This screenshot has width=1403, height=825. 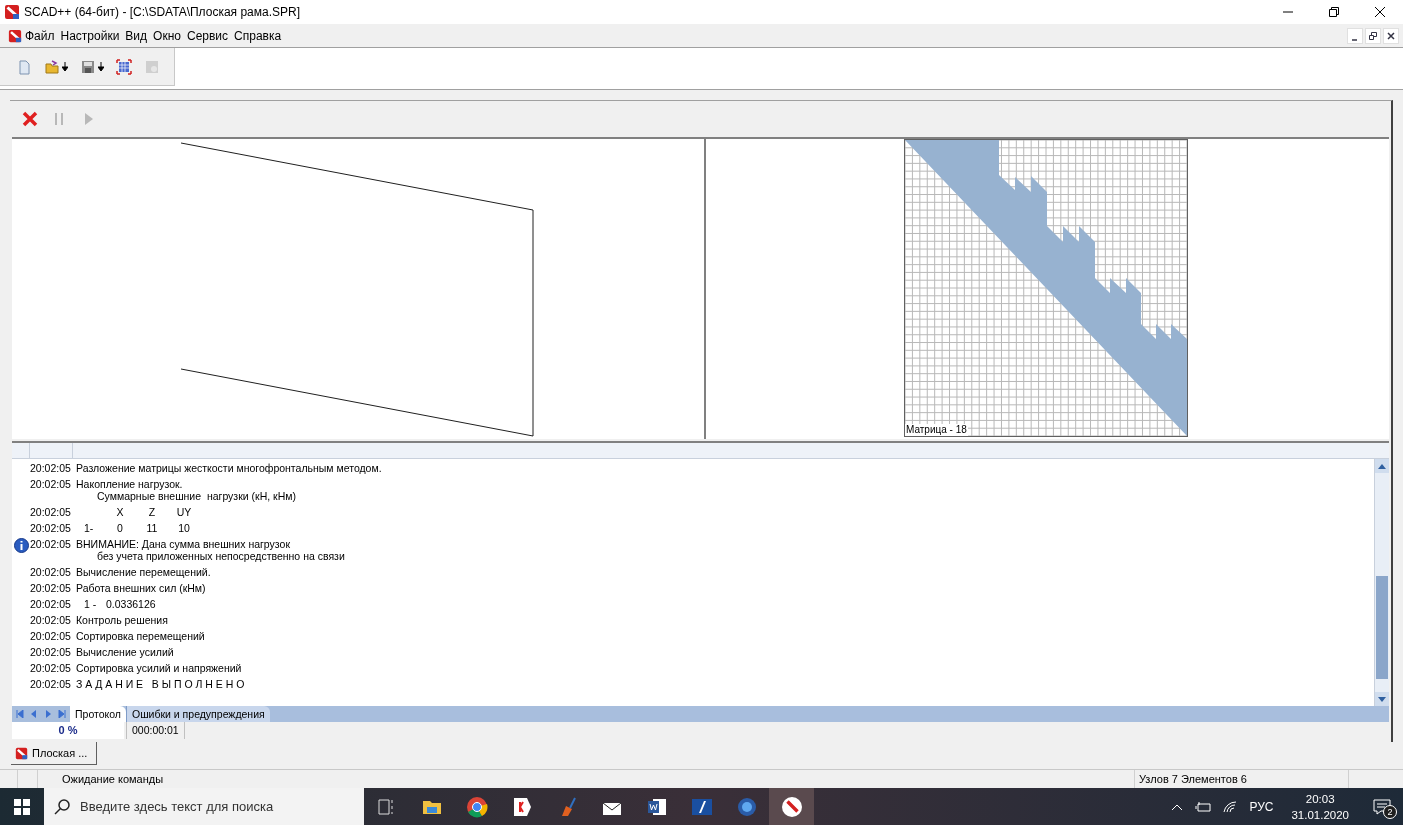 I want to click on cross-icon, so click(x=30, y=119).